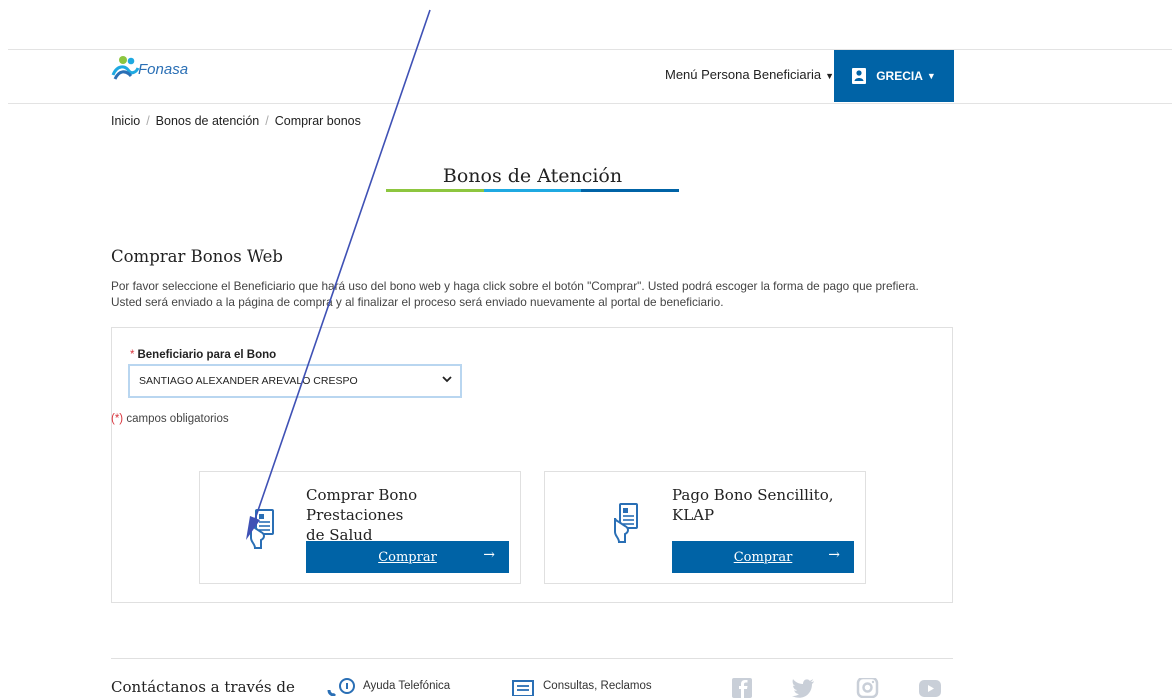 The width and height of the screenshot is (1172, 698). What do you see at coordinates (132, 355) in the screenshot?
I see `required-asterisk: *` at bounding box center [132, 355].